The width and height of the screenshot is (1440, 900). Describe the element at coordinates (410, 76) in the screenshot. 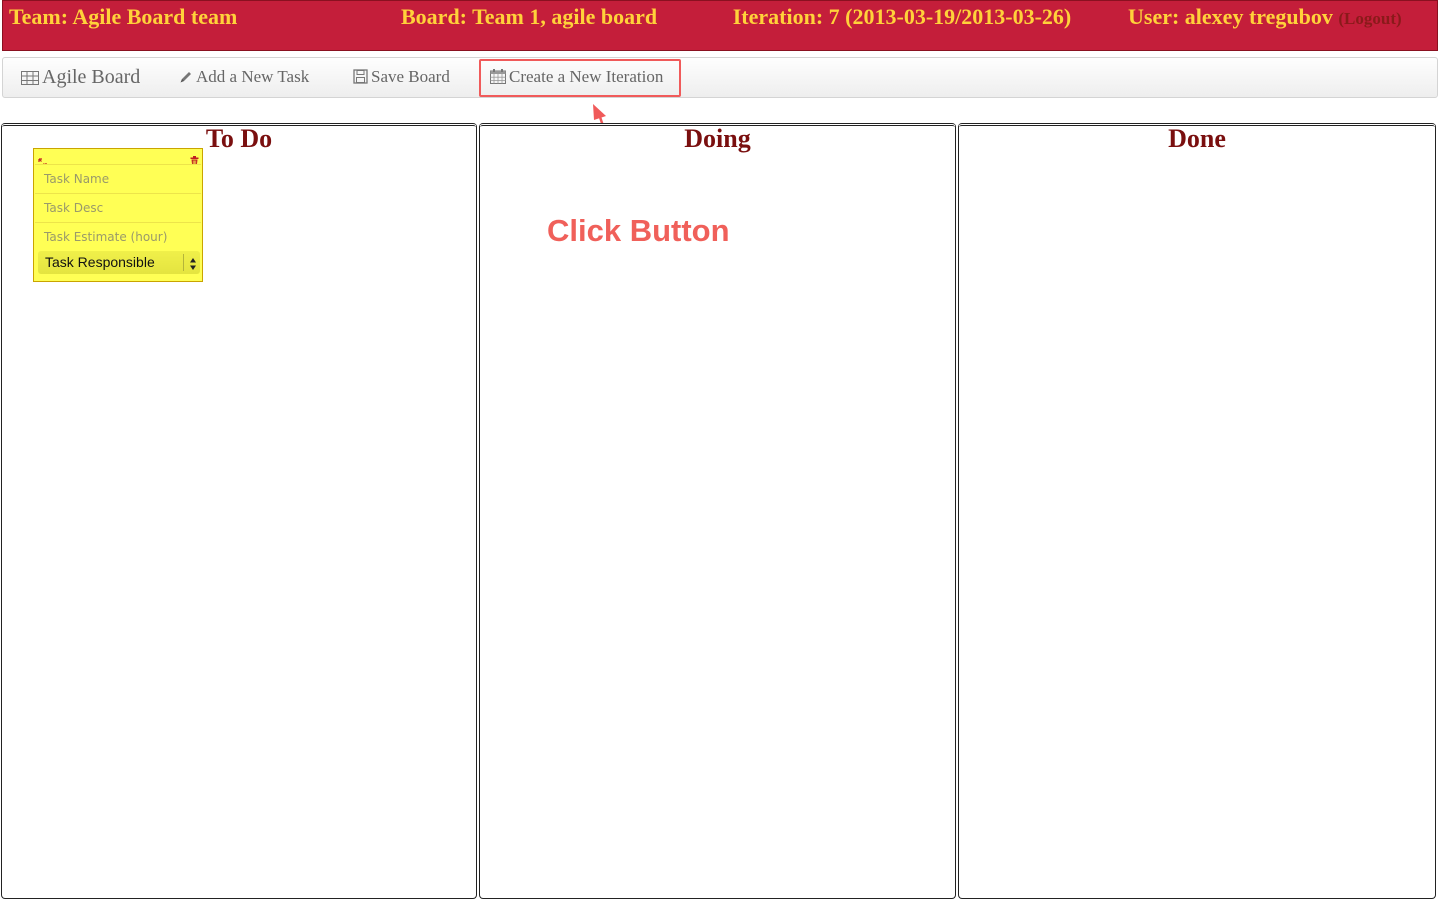

I see `save-board-label: Save Board` at that location.